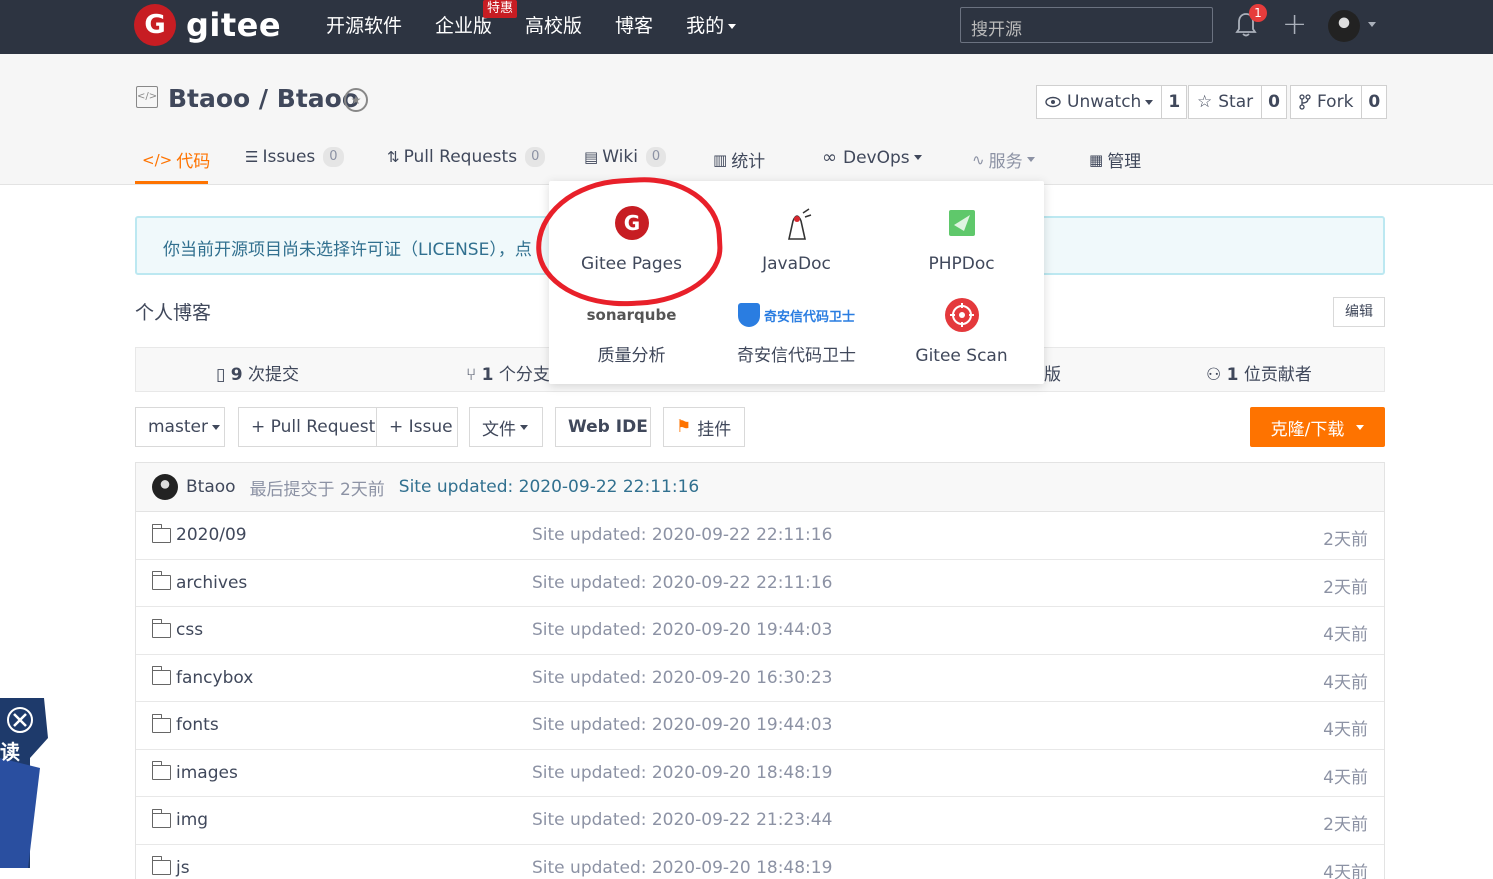 This screenshot has height=879, width=1493. I want to click on contributors-num: 1, so click(1232, 375).